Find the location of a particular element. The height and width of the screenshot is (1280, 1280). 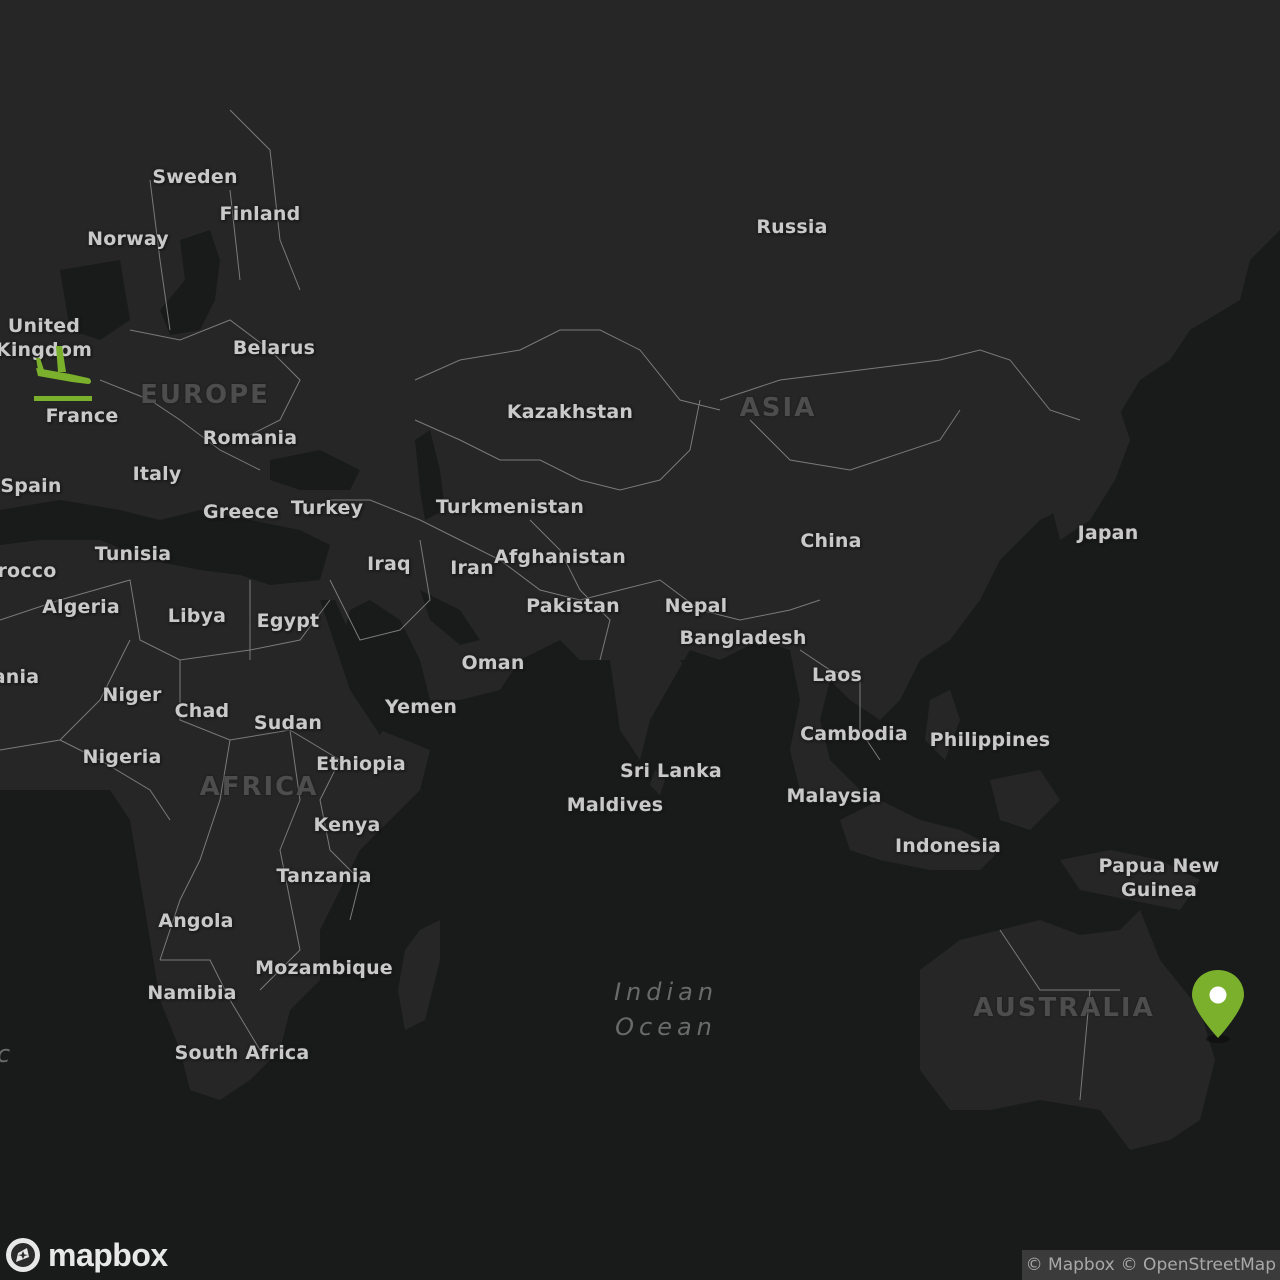

label-russia: Russia is located at coordinates (792, 227).